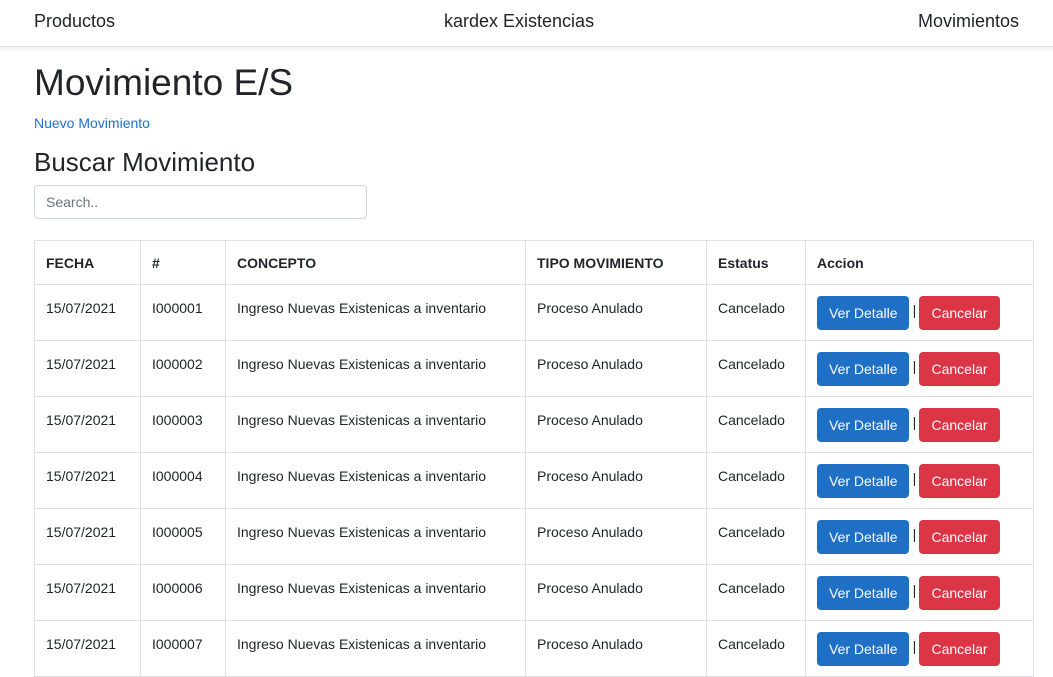 The width and height of the screenshot is (1053, 677). I want to click on new-movement-link: Nuevo Movimiento, so click(92, 123).